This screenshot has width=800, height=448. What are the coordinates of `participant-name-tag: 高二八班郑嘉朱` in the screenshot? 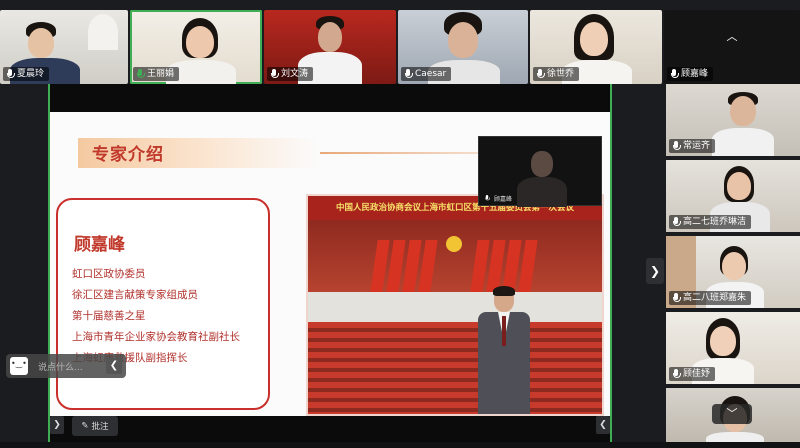 It's located at (710, 298).